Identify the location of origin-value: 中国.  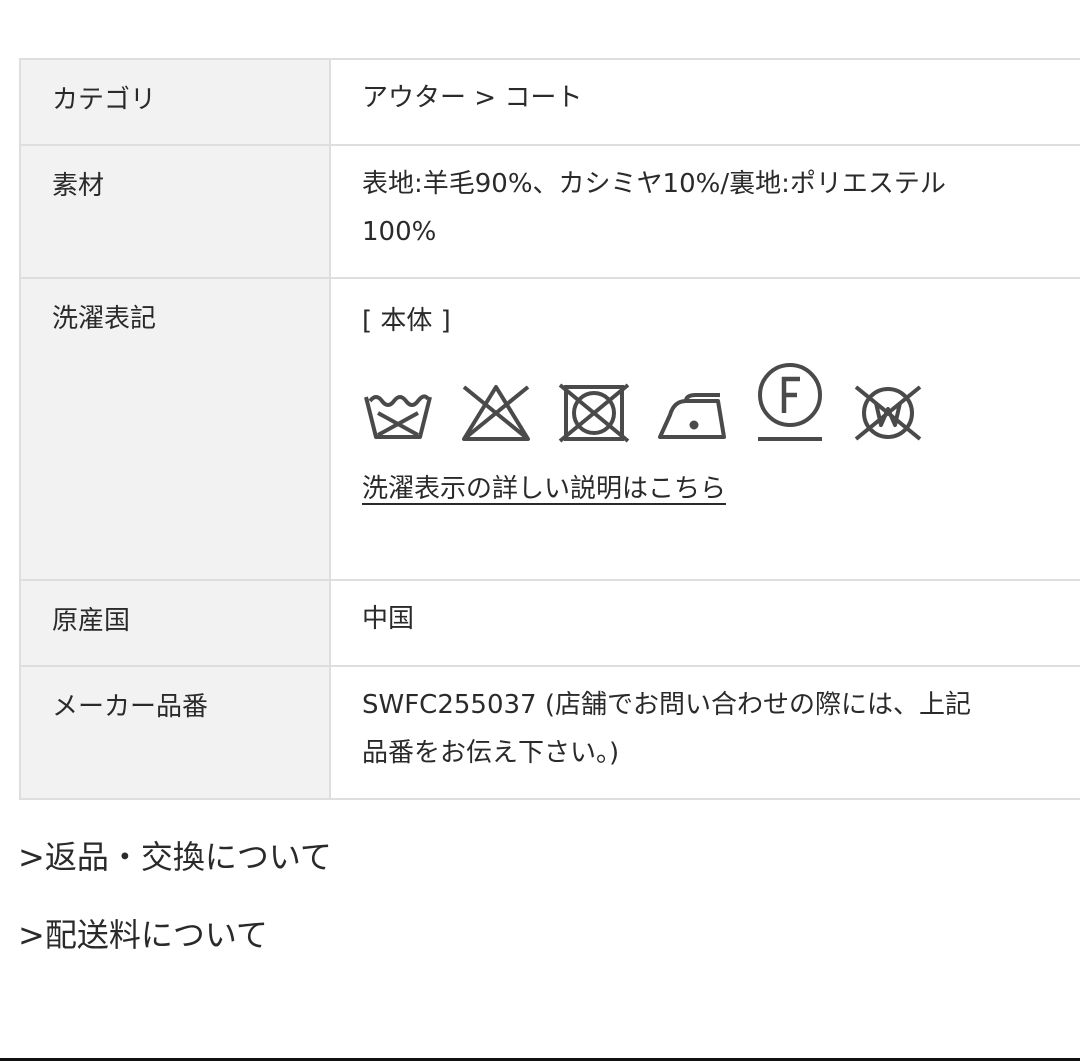
(388, 619).